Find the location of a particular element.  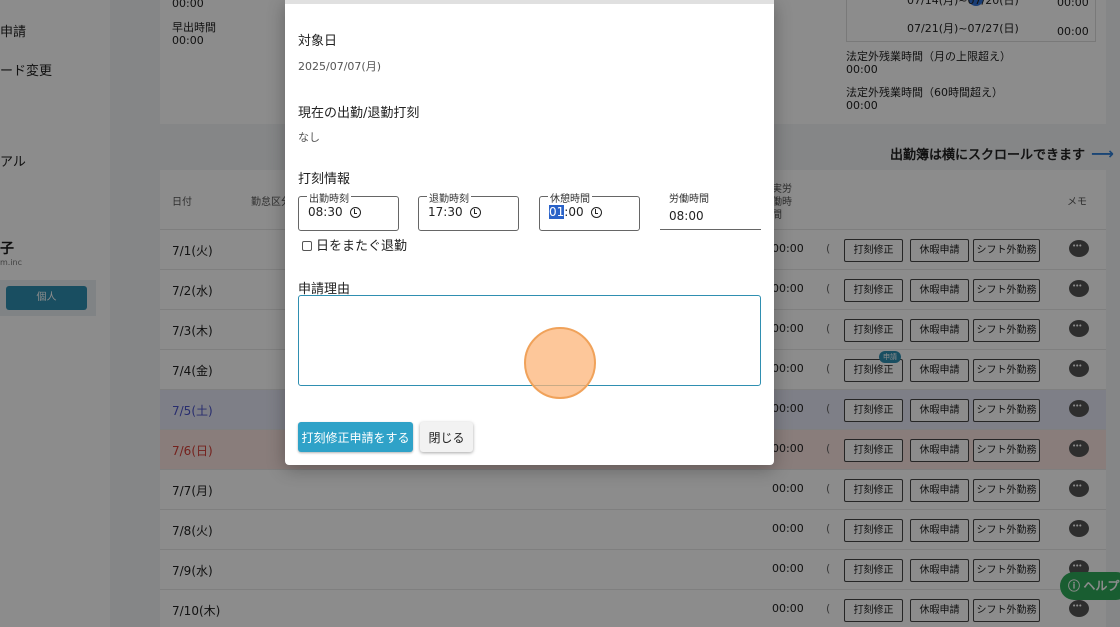

clock-out-label: 退勤時刻 is located at coordinates (449, 197).